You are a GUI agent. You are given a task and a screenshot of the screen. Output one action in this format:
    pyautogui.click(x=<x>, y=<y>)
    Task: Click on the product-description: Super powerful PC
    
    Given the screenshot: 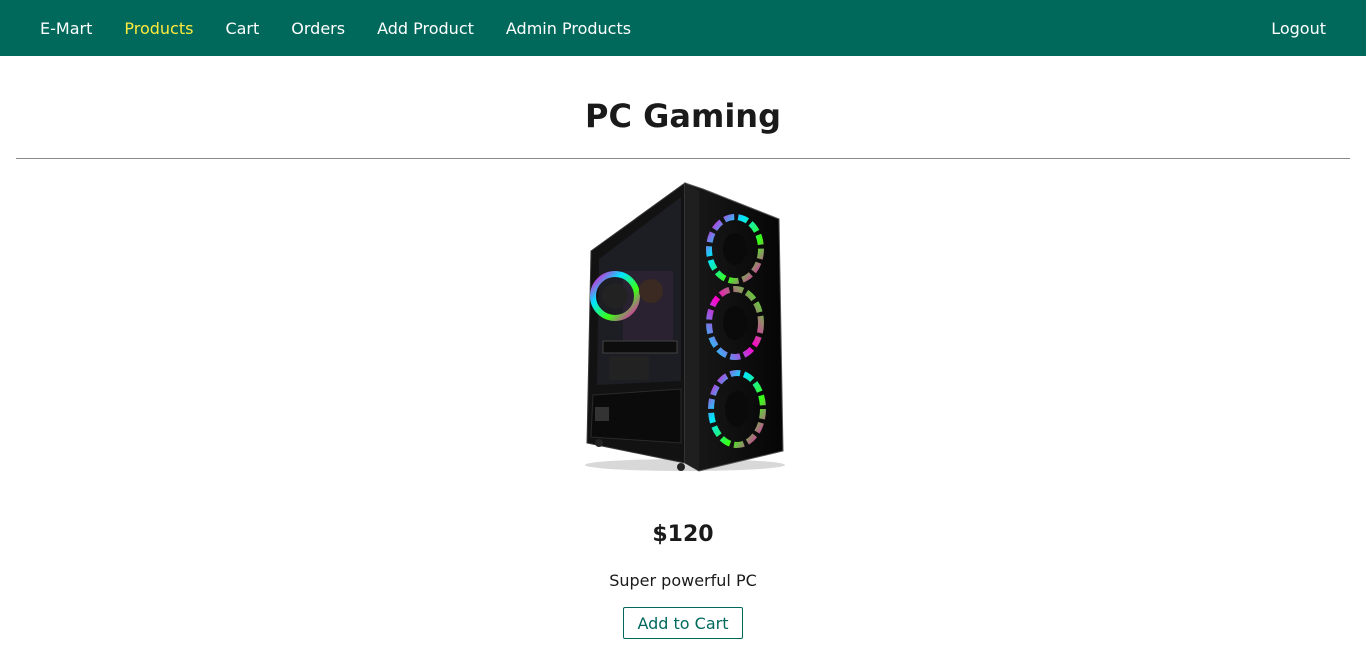 What is the action you would take?
    pyautogui.click(x=683, y=580)
    